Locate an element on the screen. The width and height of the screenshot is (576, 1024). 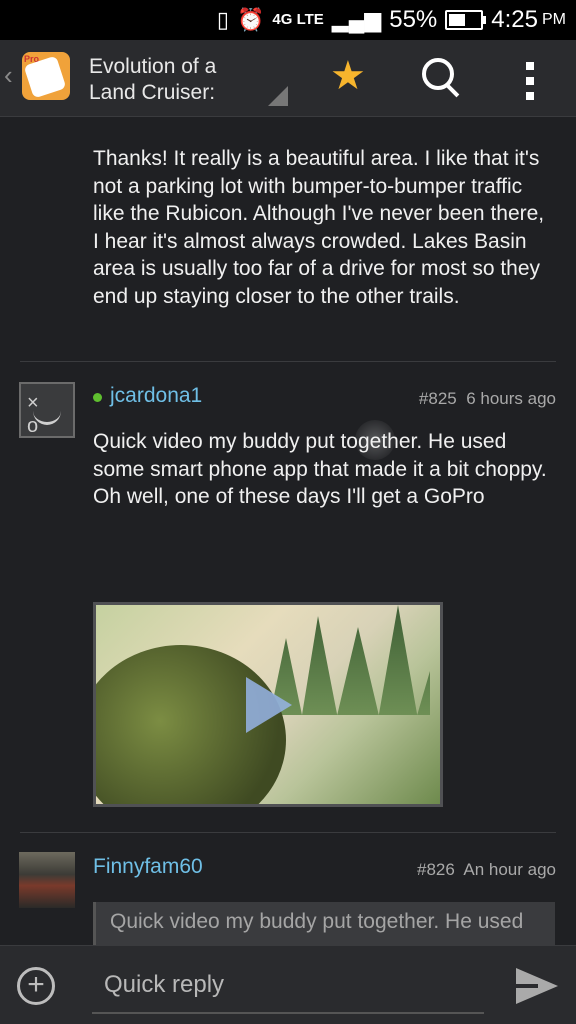
quick-reply-bar: + is located at coordinates (288, 984).